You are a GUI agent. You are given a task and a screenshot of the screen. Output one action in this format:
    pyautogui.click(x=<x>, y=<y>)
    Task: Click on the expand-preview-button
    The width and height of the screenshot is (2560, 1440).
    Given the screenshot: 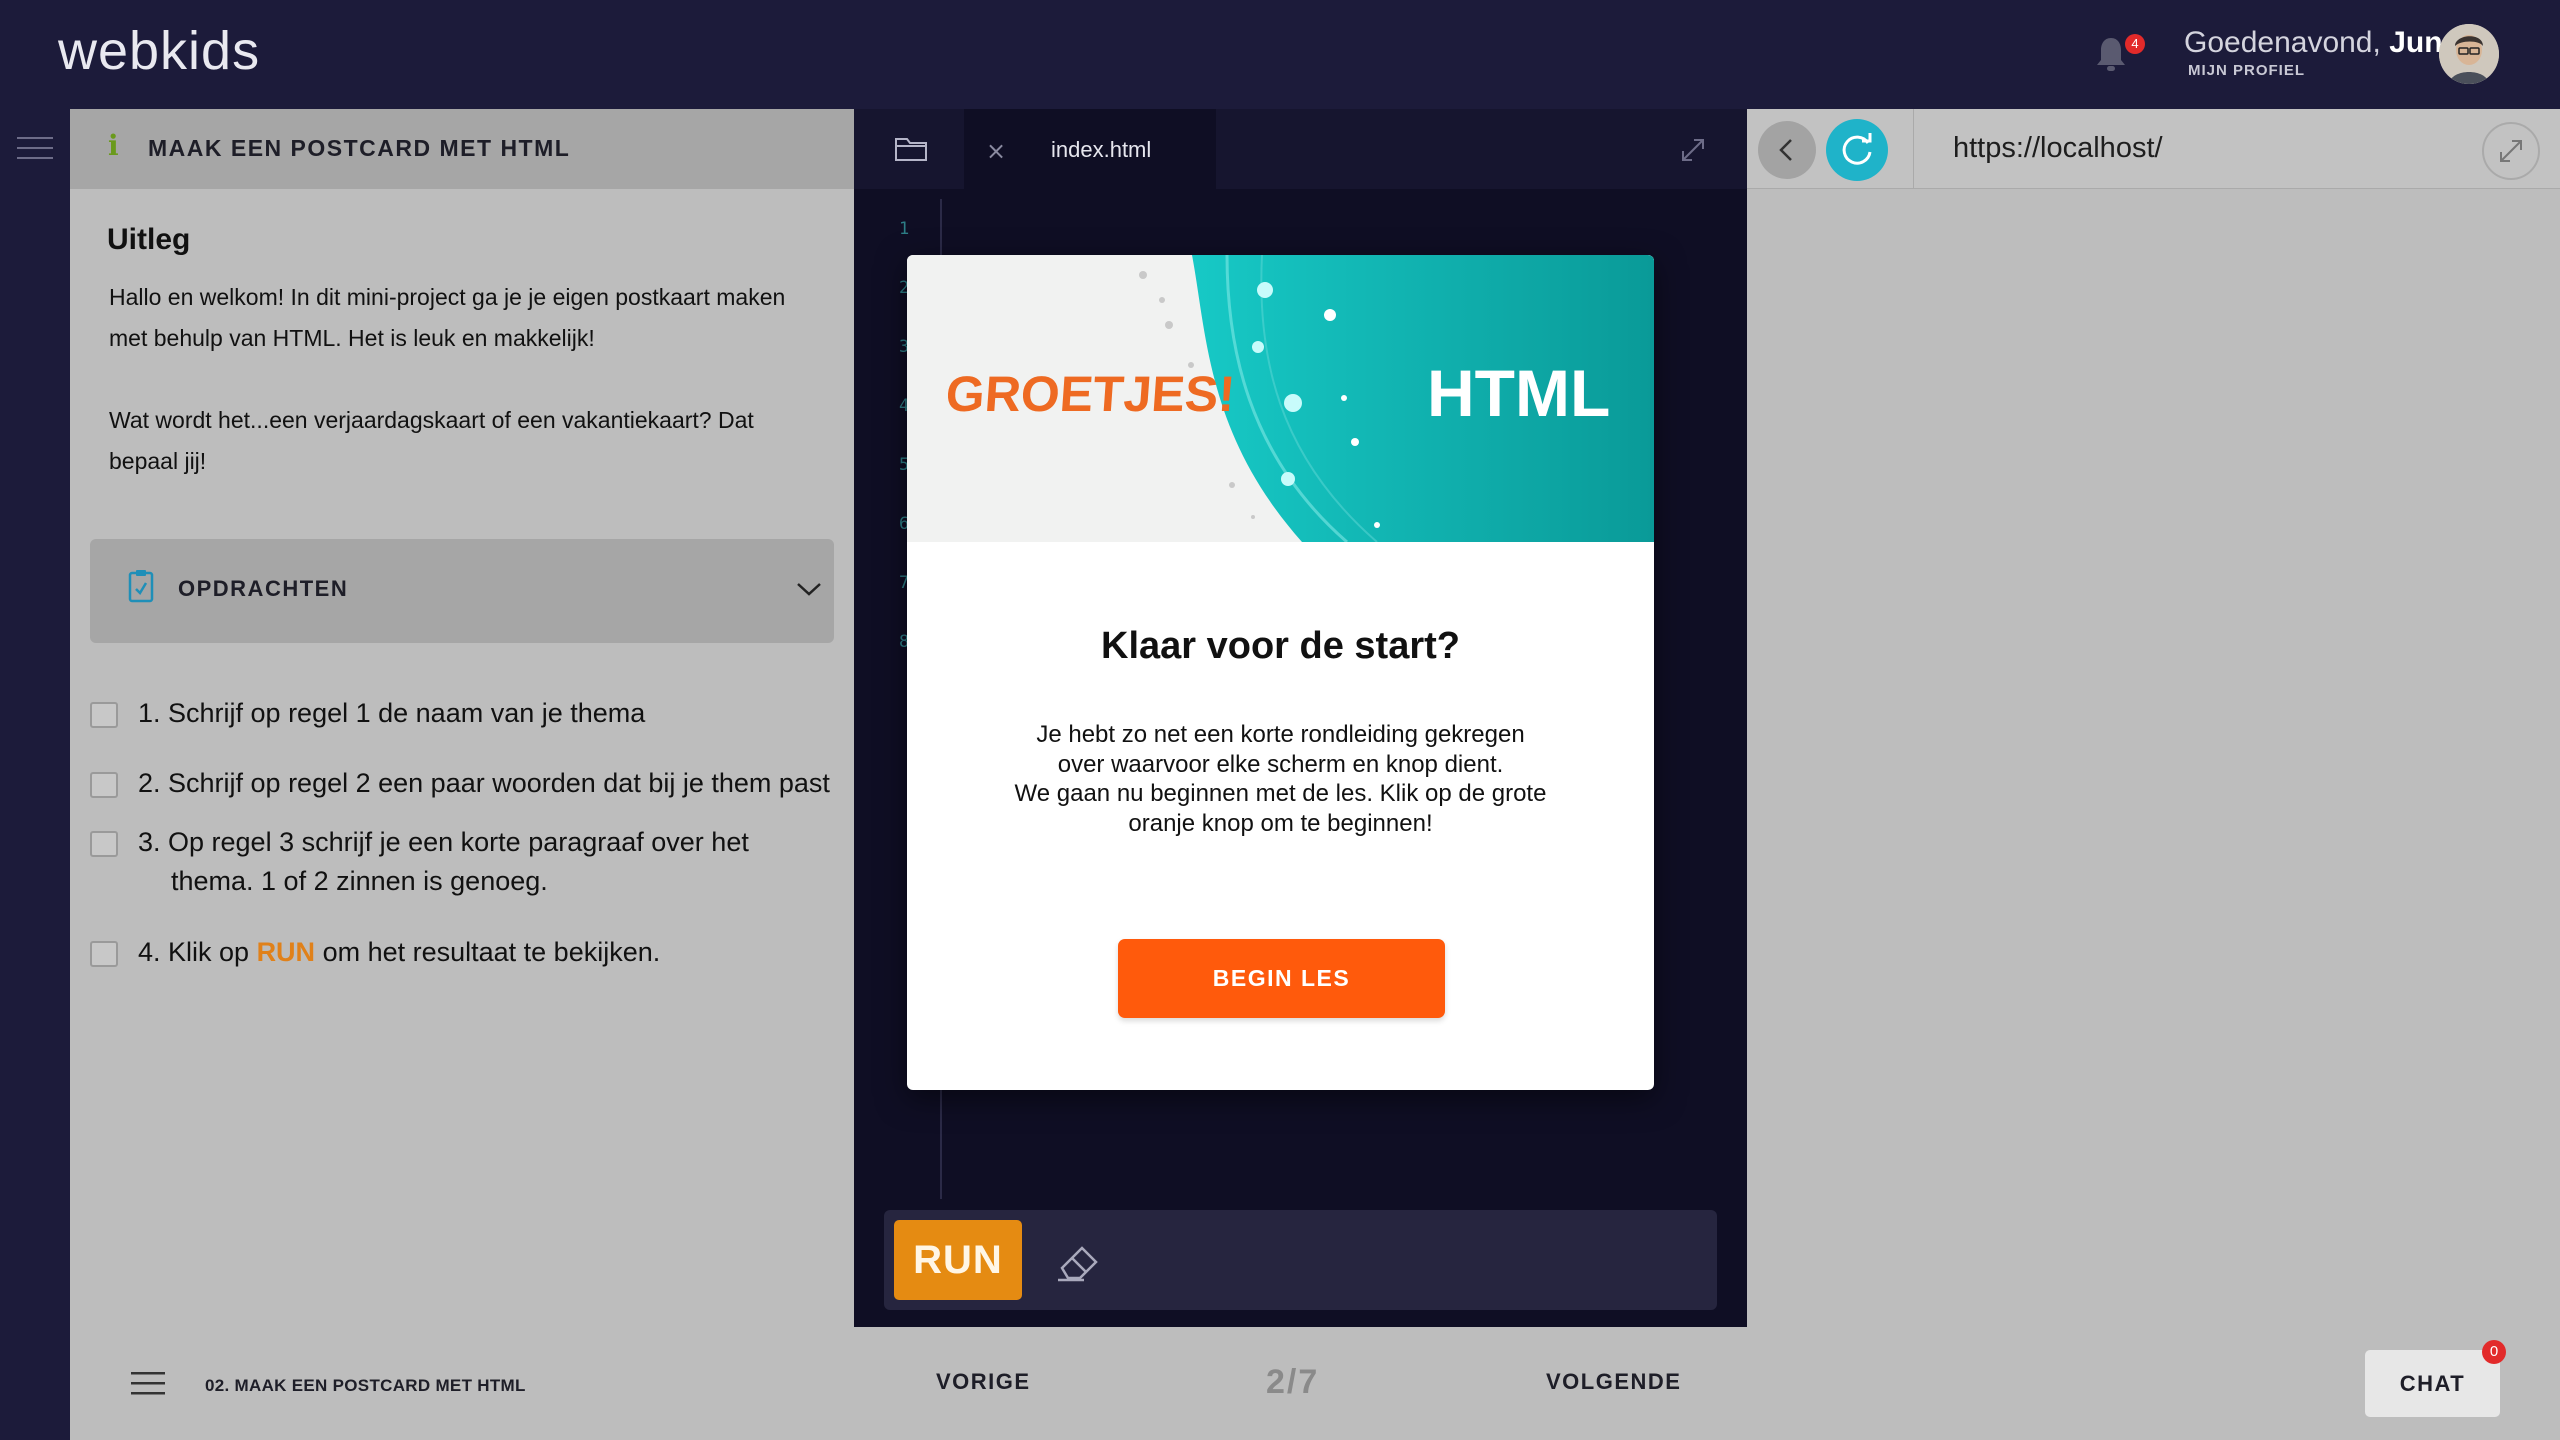 What is the action you would take?
    pyautogui.click(x=2511, y=151)
    